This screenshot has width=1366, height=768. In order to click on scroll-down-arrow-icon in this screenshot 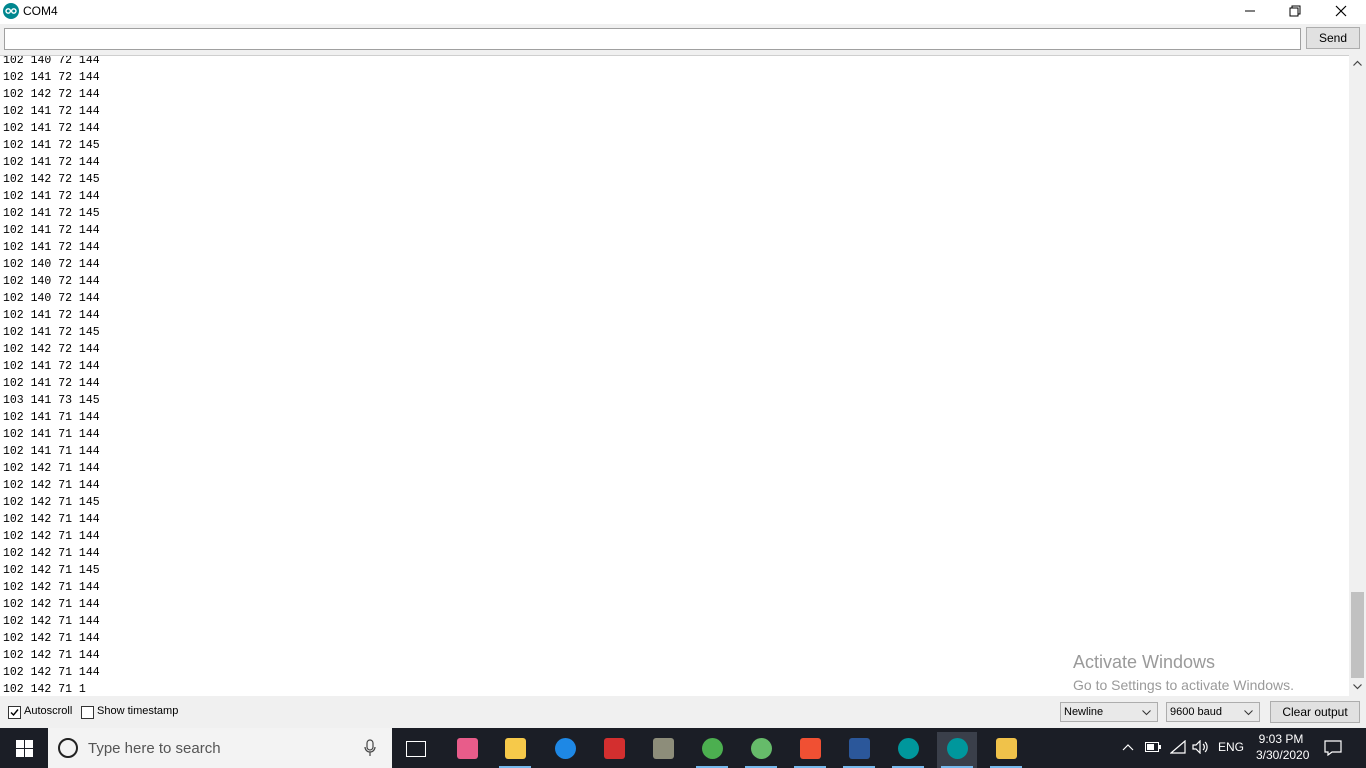, I will do `click(1357, 687)`.